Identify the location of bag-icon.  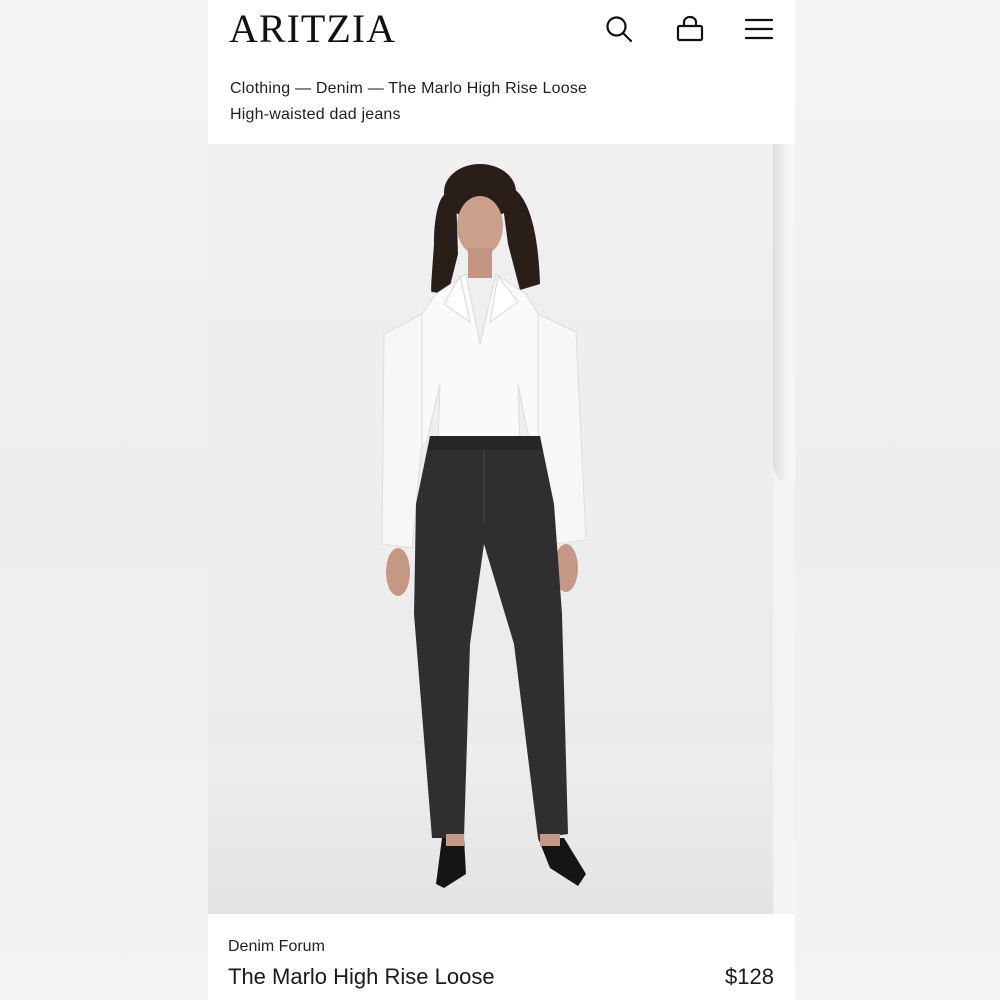
(690, 29).